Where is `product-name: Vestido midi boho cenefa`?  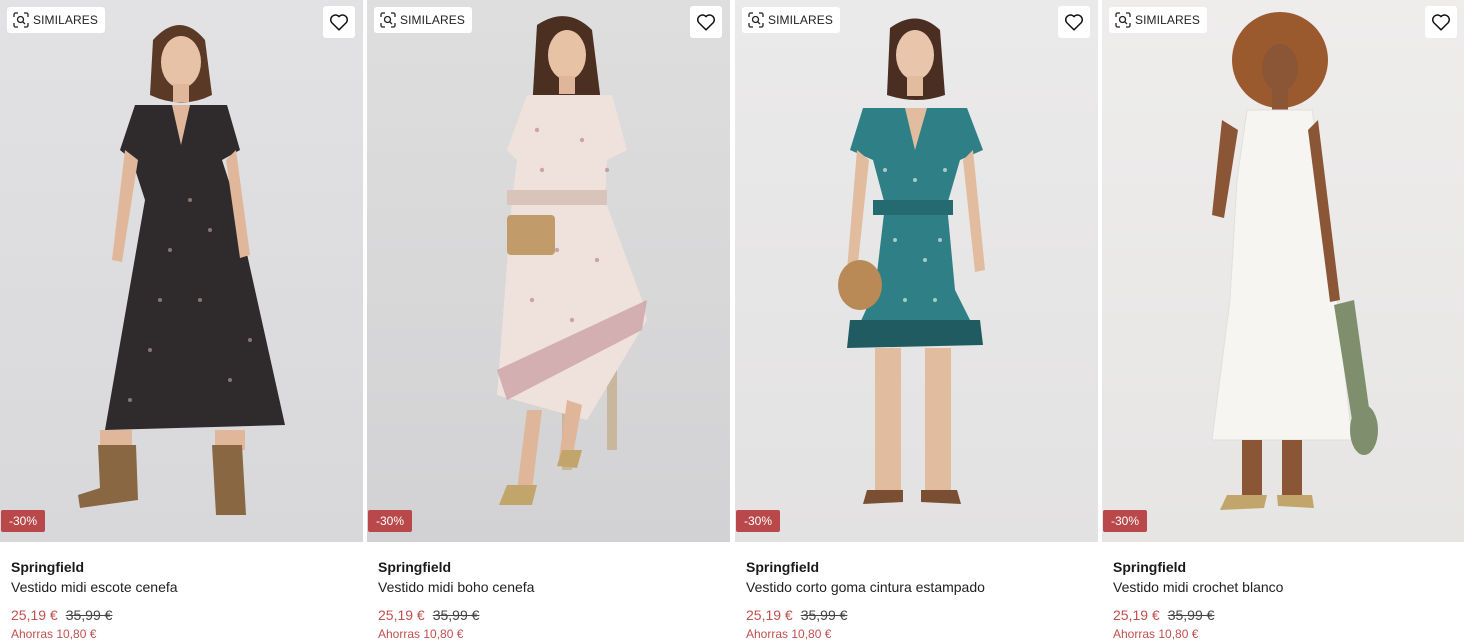
product-name: Vestido midi boho cenefa is located at coordinates (548, 587).